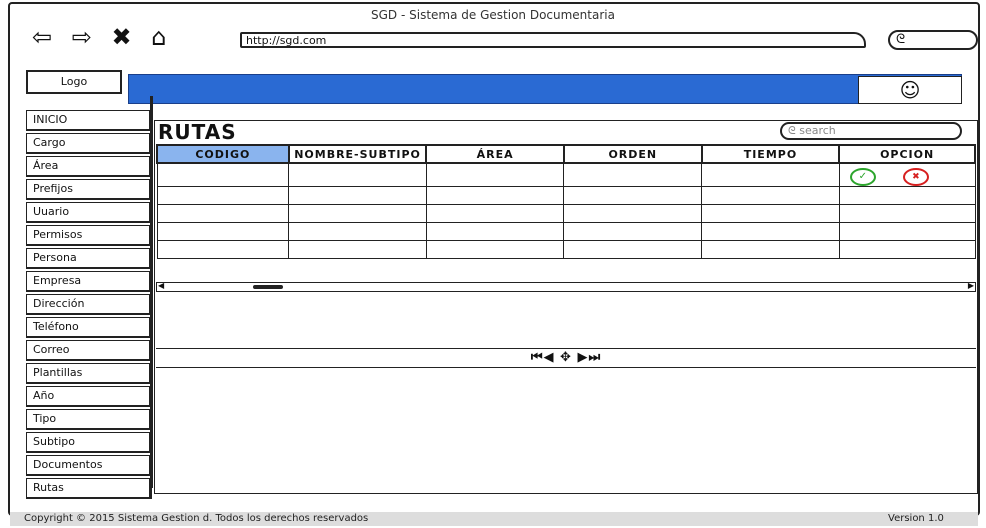 This screenshot has height=528, width=986. What do you see at coordinates (89, 281) in the screenshot?
I see `sidebar-item-empresa: Empresa` at bounding box center [89, 281].